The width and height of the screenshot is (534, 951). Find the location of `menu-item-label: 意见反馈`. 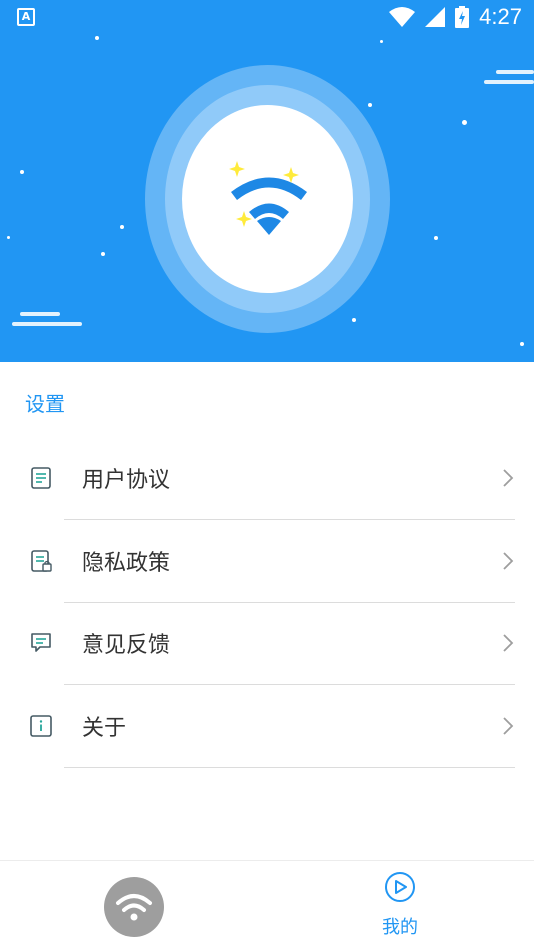

menu-item-label: 意见反馈 is located at coordinates (126, 645).